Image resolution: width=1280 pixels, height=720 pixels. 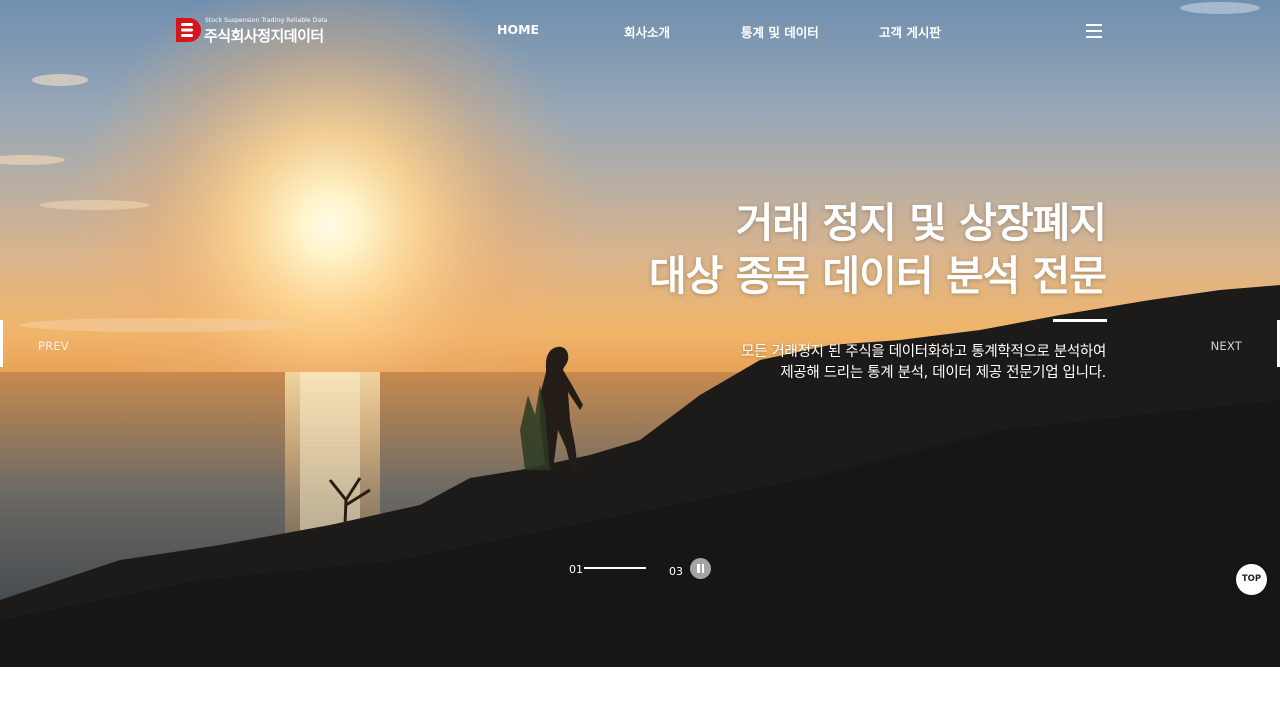 What do you see at coordinates (1080, 320) in the screenshot?
I see `hero-divider` at bounding box center [1080, 320].